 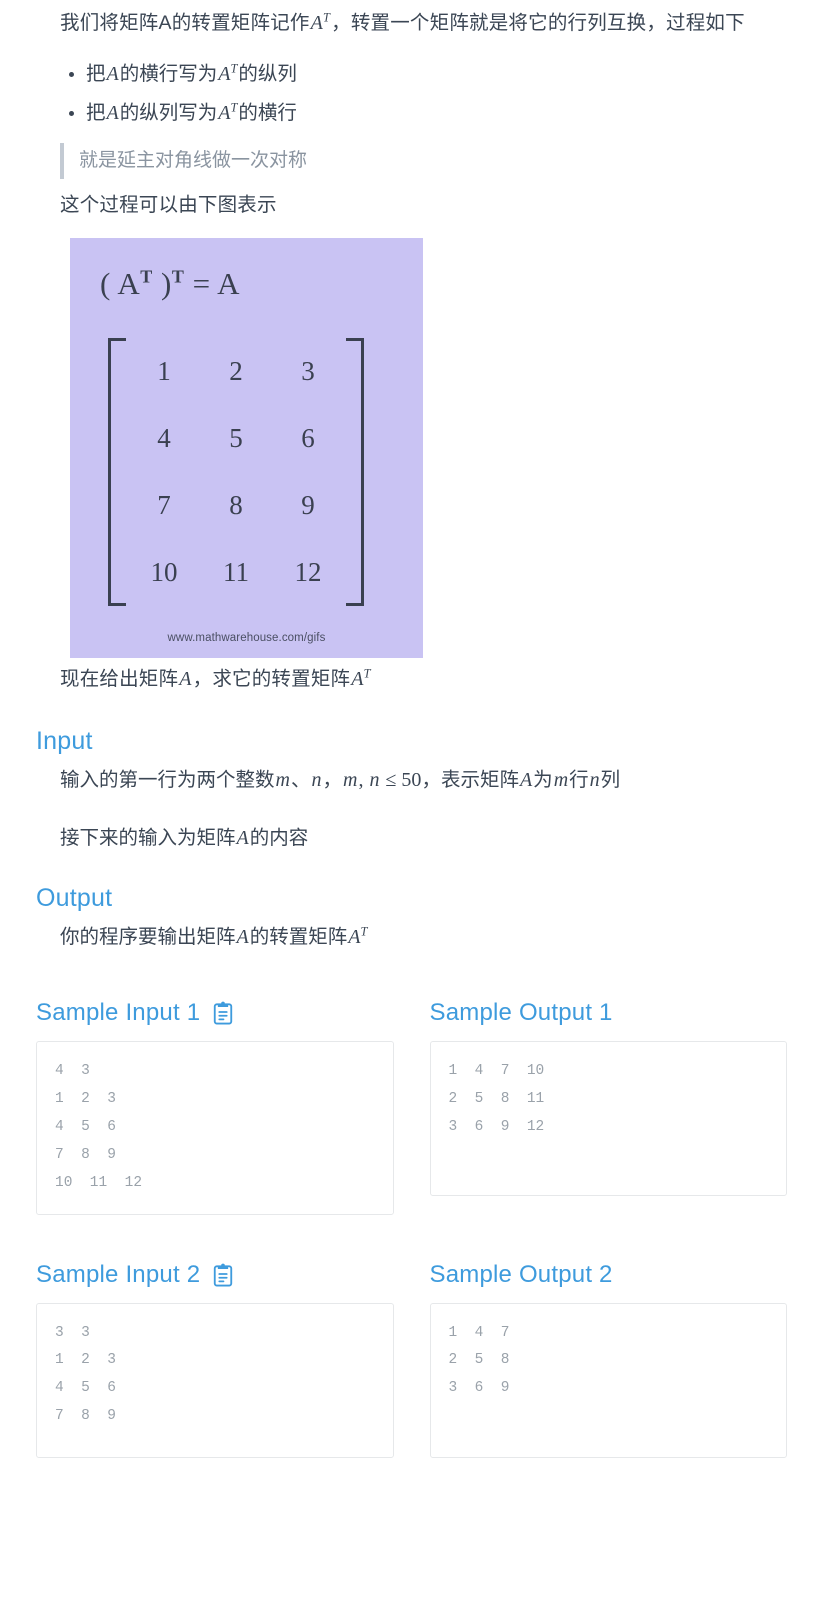 What do you see at coordinates (358, 936) in the screenshot?
I see `output-var-AT: AT` at bounding box center [358, 936].